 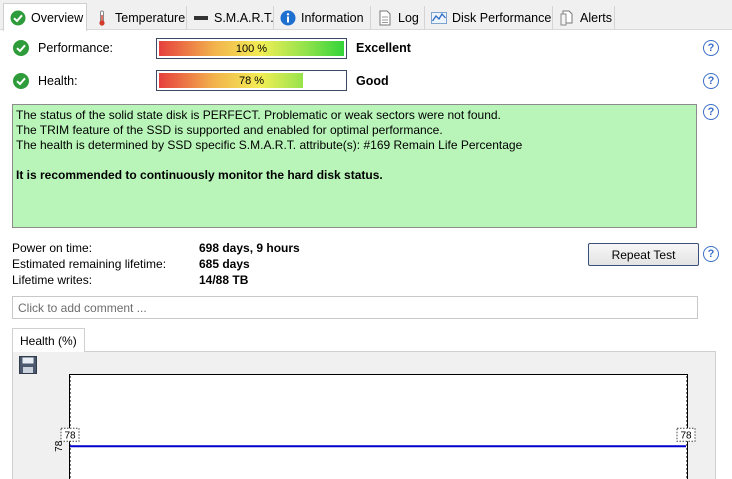 What do you see at coordinates (59, 446) in the screenshot?
I see `y-tick-label: 78` at bounding box center [59, 446].